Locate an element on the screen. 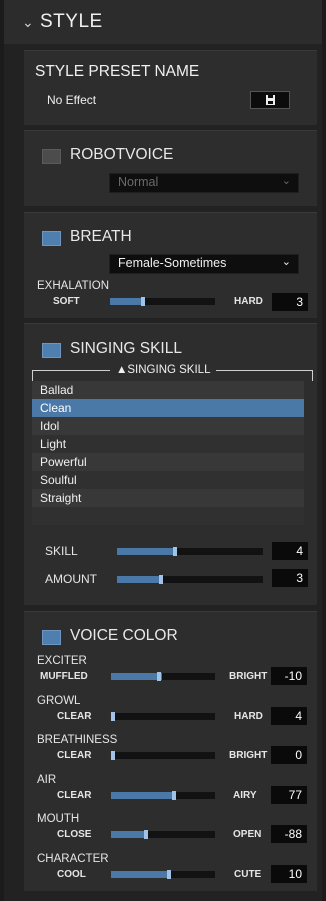 This screenshot has height=901, width=326. exciter-left-label: MUFFLED is located at coordinates (64, 676).